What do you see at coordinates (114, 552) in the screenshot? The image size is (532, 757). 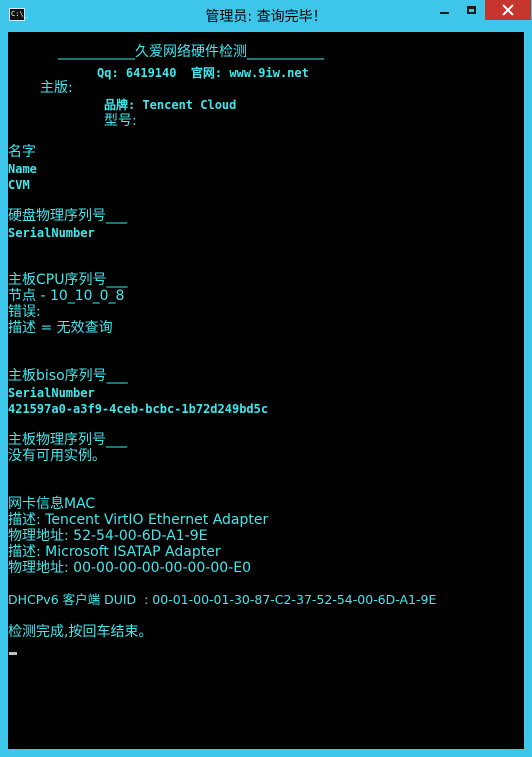 I see `nic-description-2: 描述: Microsoft ISATAP Adapter` at bounding box center [114, 552].